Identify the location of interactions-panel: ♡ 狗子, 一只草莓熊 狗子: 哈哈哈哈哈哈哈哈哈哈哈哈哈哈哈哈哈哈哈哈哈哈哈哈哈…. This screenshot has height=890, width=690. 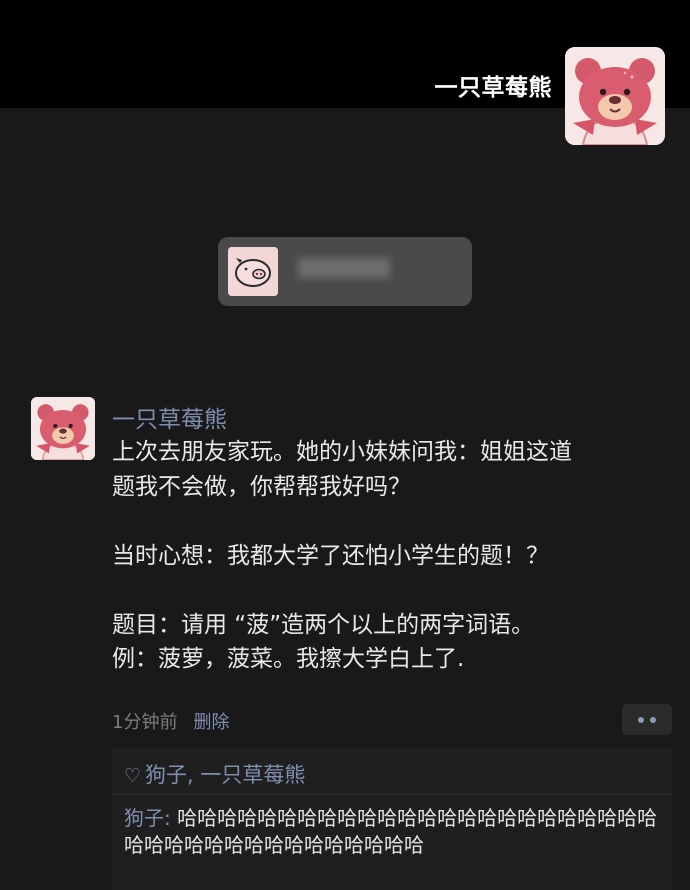
(392, 819).